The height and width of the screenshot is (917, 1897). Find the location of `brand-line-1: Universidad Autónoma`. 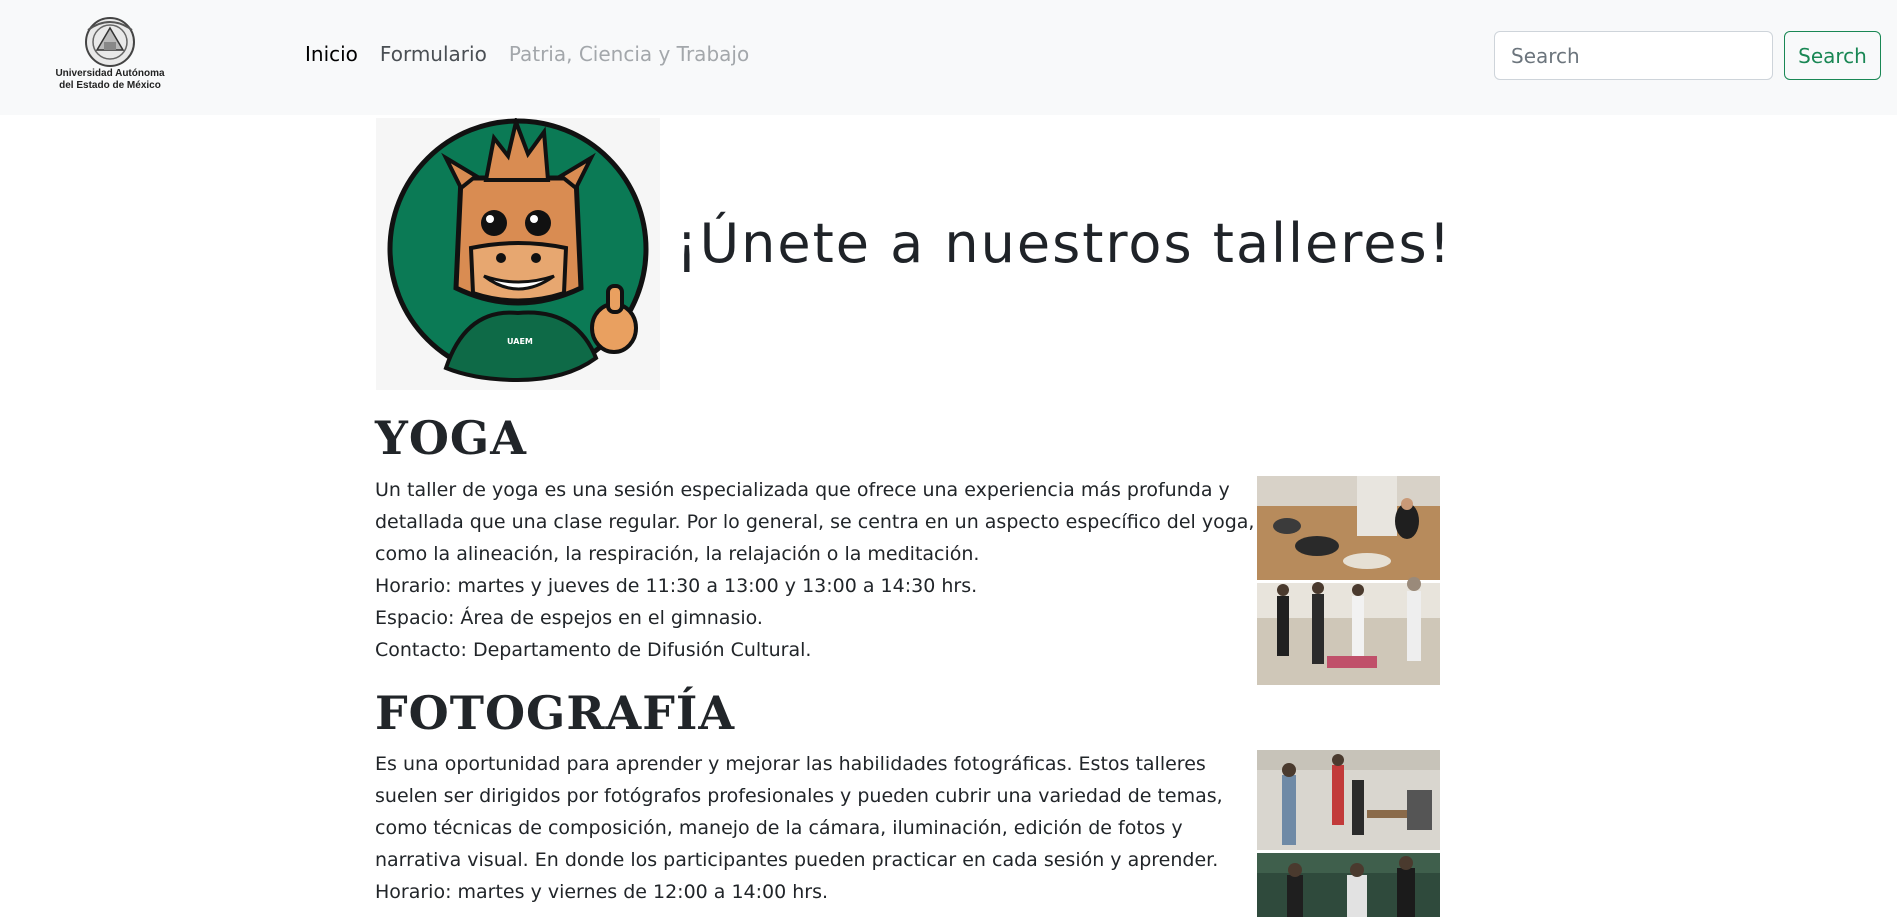

brand-line-1: Universidad Autónoma is located at coordinates (110, 73).